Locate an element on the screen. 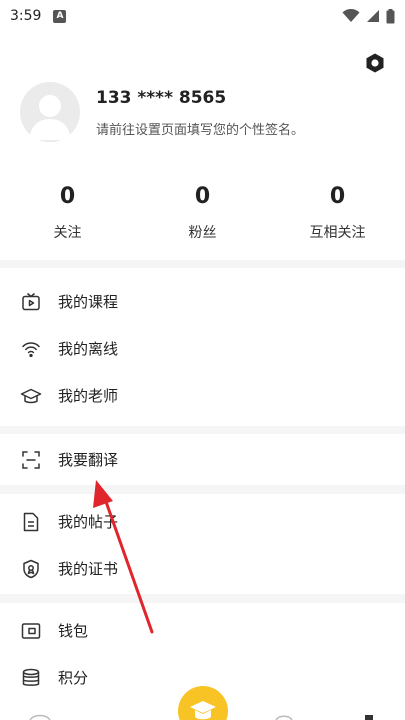 The image size is (405, 720). stat-mutual: 0 互相关注 is located at coordinates (337, 213).